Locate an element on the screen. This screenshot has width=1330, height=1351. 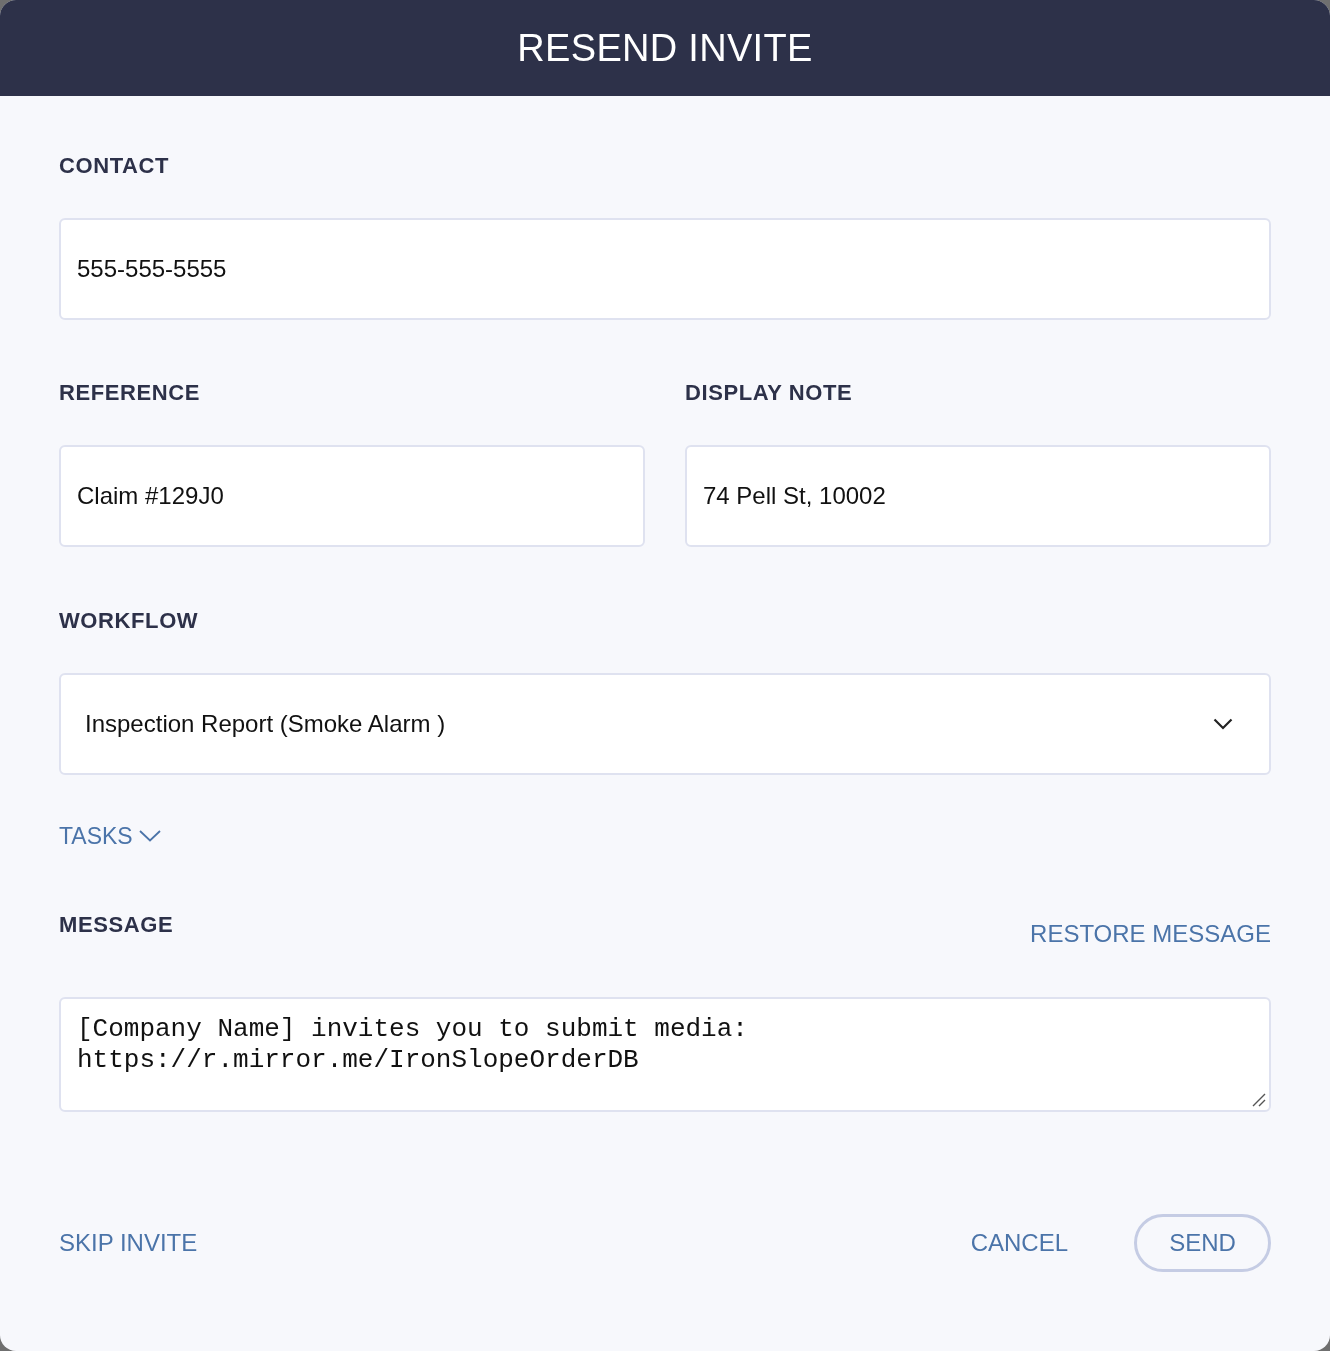
display-note-field: 74 Pell St, 10002 is located at coordinates (978, 496).